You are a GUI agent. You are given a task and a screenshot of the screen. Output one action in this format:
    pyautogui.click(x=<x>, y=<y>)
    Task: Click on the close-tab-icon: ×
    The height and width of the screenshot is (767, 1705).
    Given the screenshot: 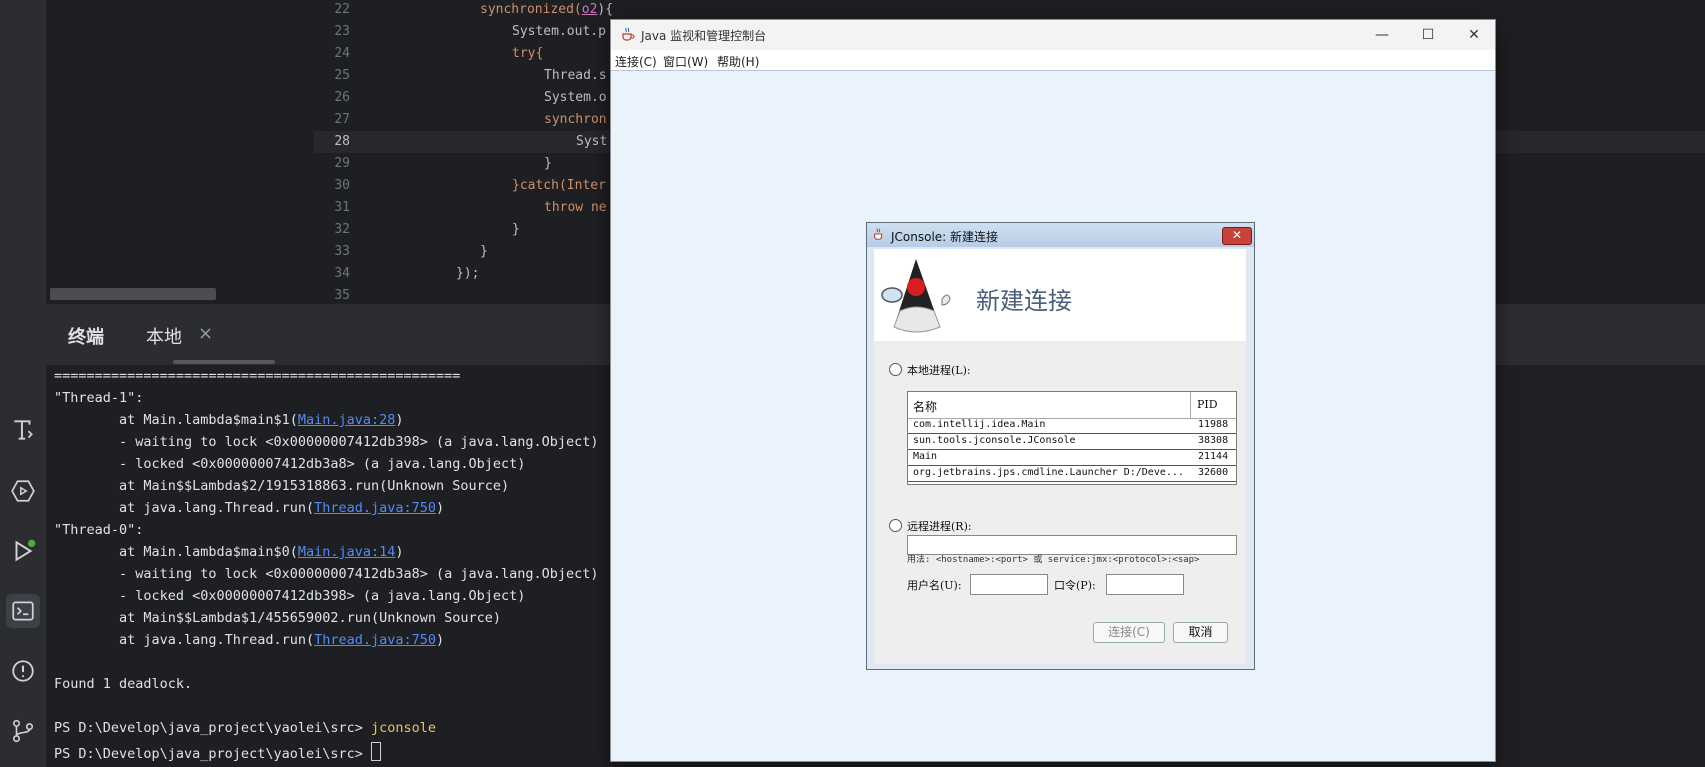 What is the action you would take?
    pyautogui.click(x=205, y=333)
    